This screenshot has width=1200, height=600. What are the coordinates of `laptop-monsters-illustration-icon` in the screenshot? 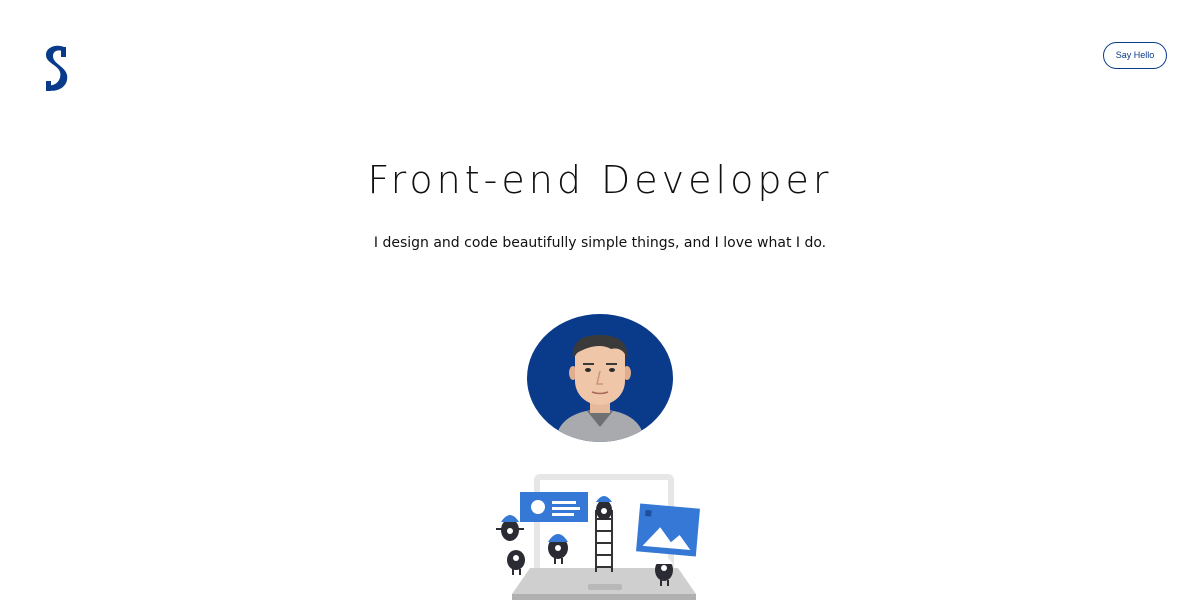 It's located at (598, 537).